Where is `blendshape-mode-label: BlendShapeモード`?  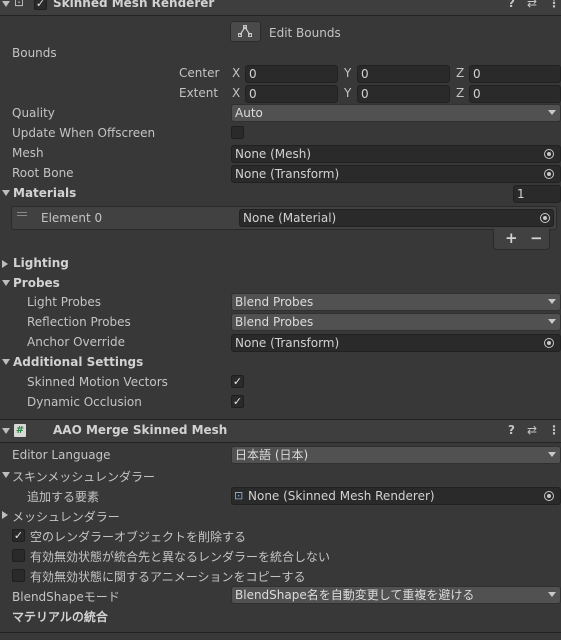
blendshape-mode-label: BlendShapeモード is located at coordinates (66, 597).